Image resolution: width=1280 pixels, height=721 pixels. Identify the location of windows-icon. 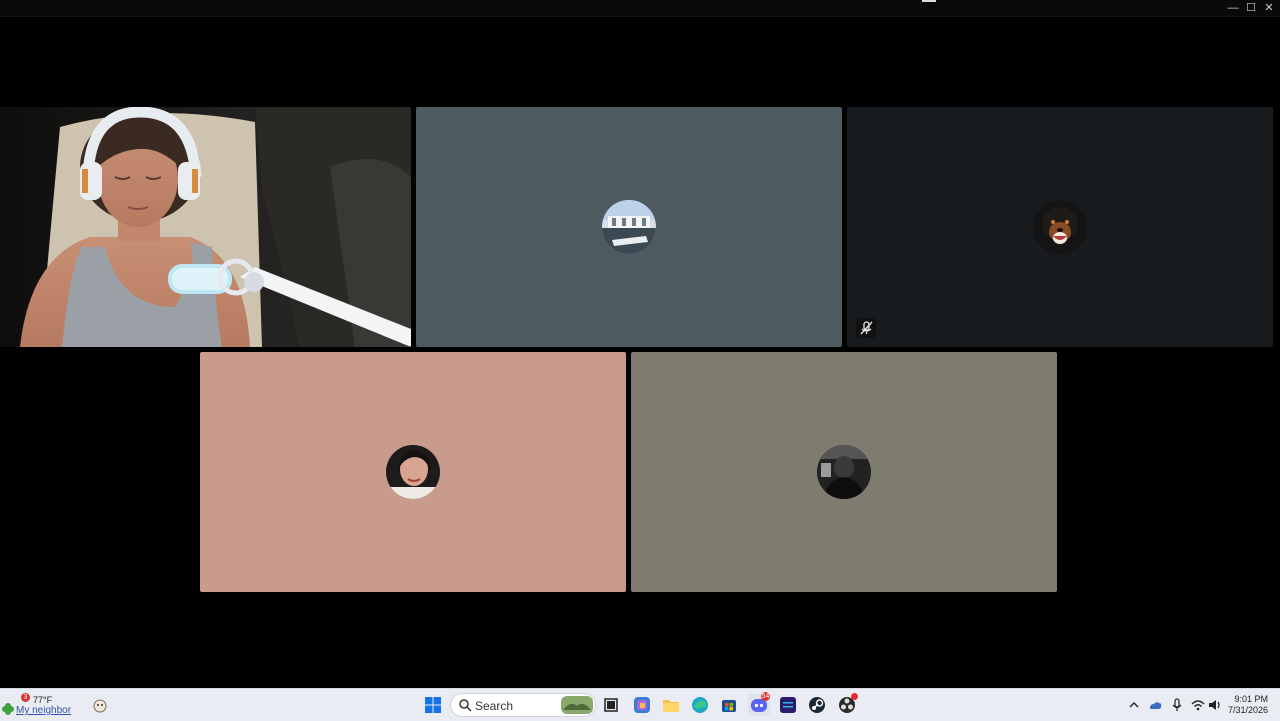
(433, 705).